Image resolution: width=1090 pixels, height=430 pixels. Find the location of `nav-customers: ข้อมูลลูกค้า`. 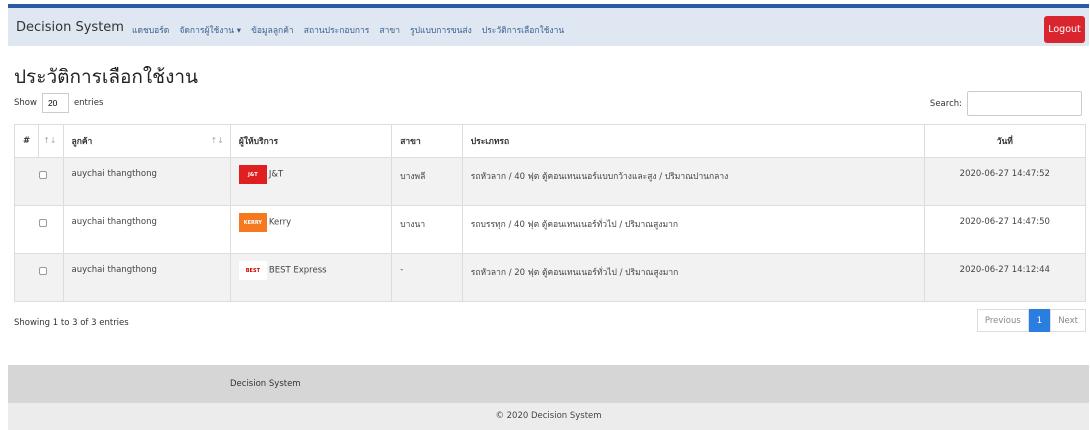

nav-customers: ข้อมูลลูกค้า is located at coordinates (272, 31).